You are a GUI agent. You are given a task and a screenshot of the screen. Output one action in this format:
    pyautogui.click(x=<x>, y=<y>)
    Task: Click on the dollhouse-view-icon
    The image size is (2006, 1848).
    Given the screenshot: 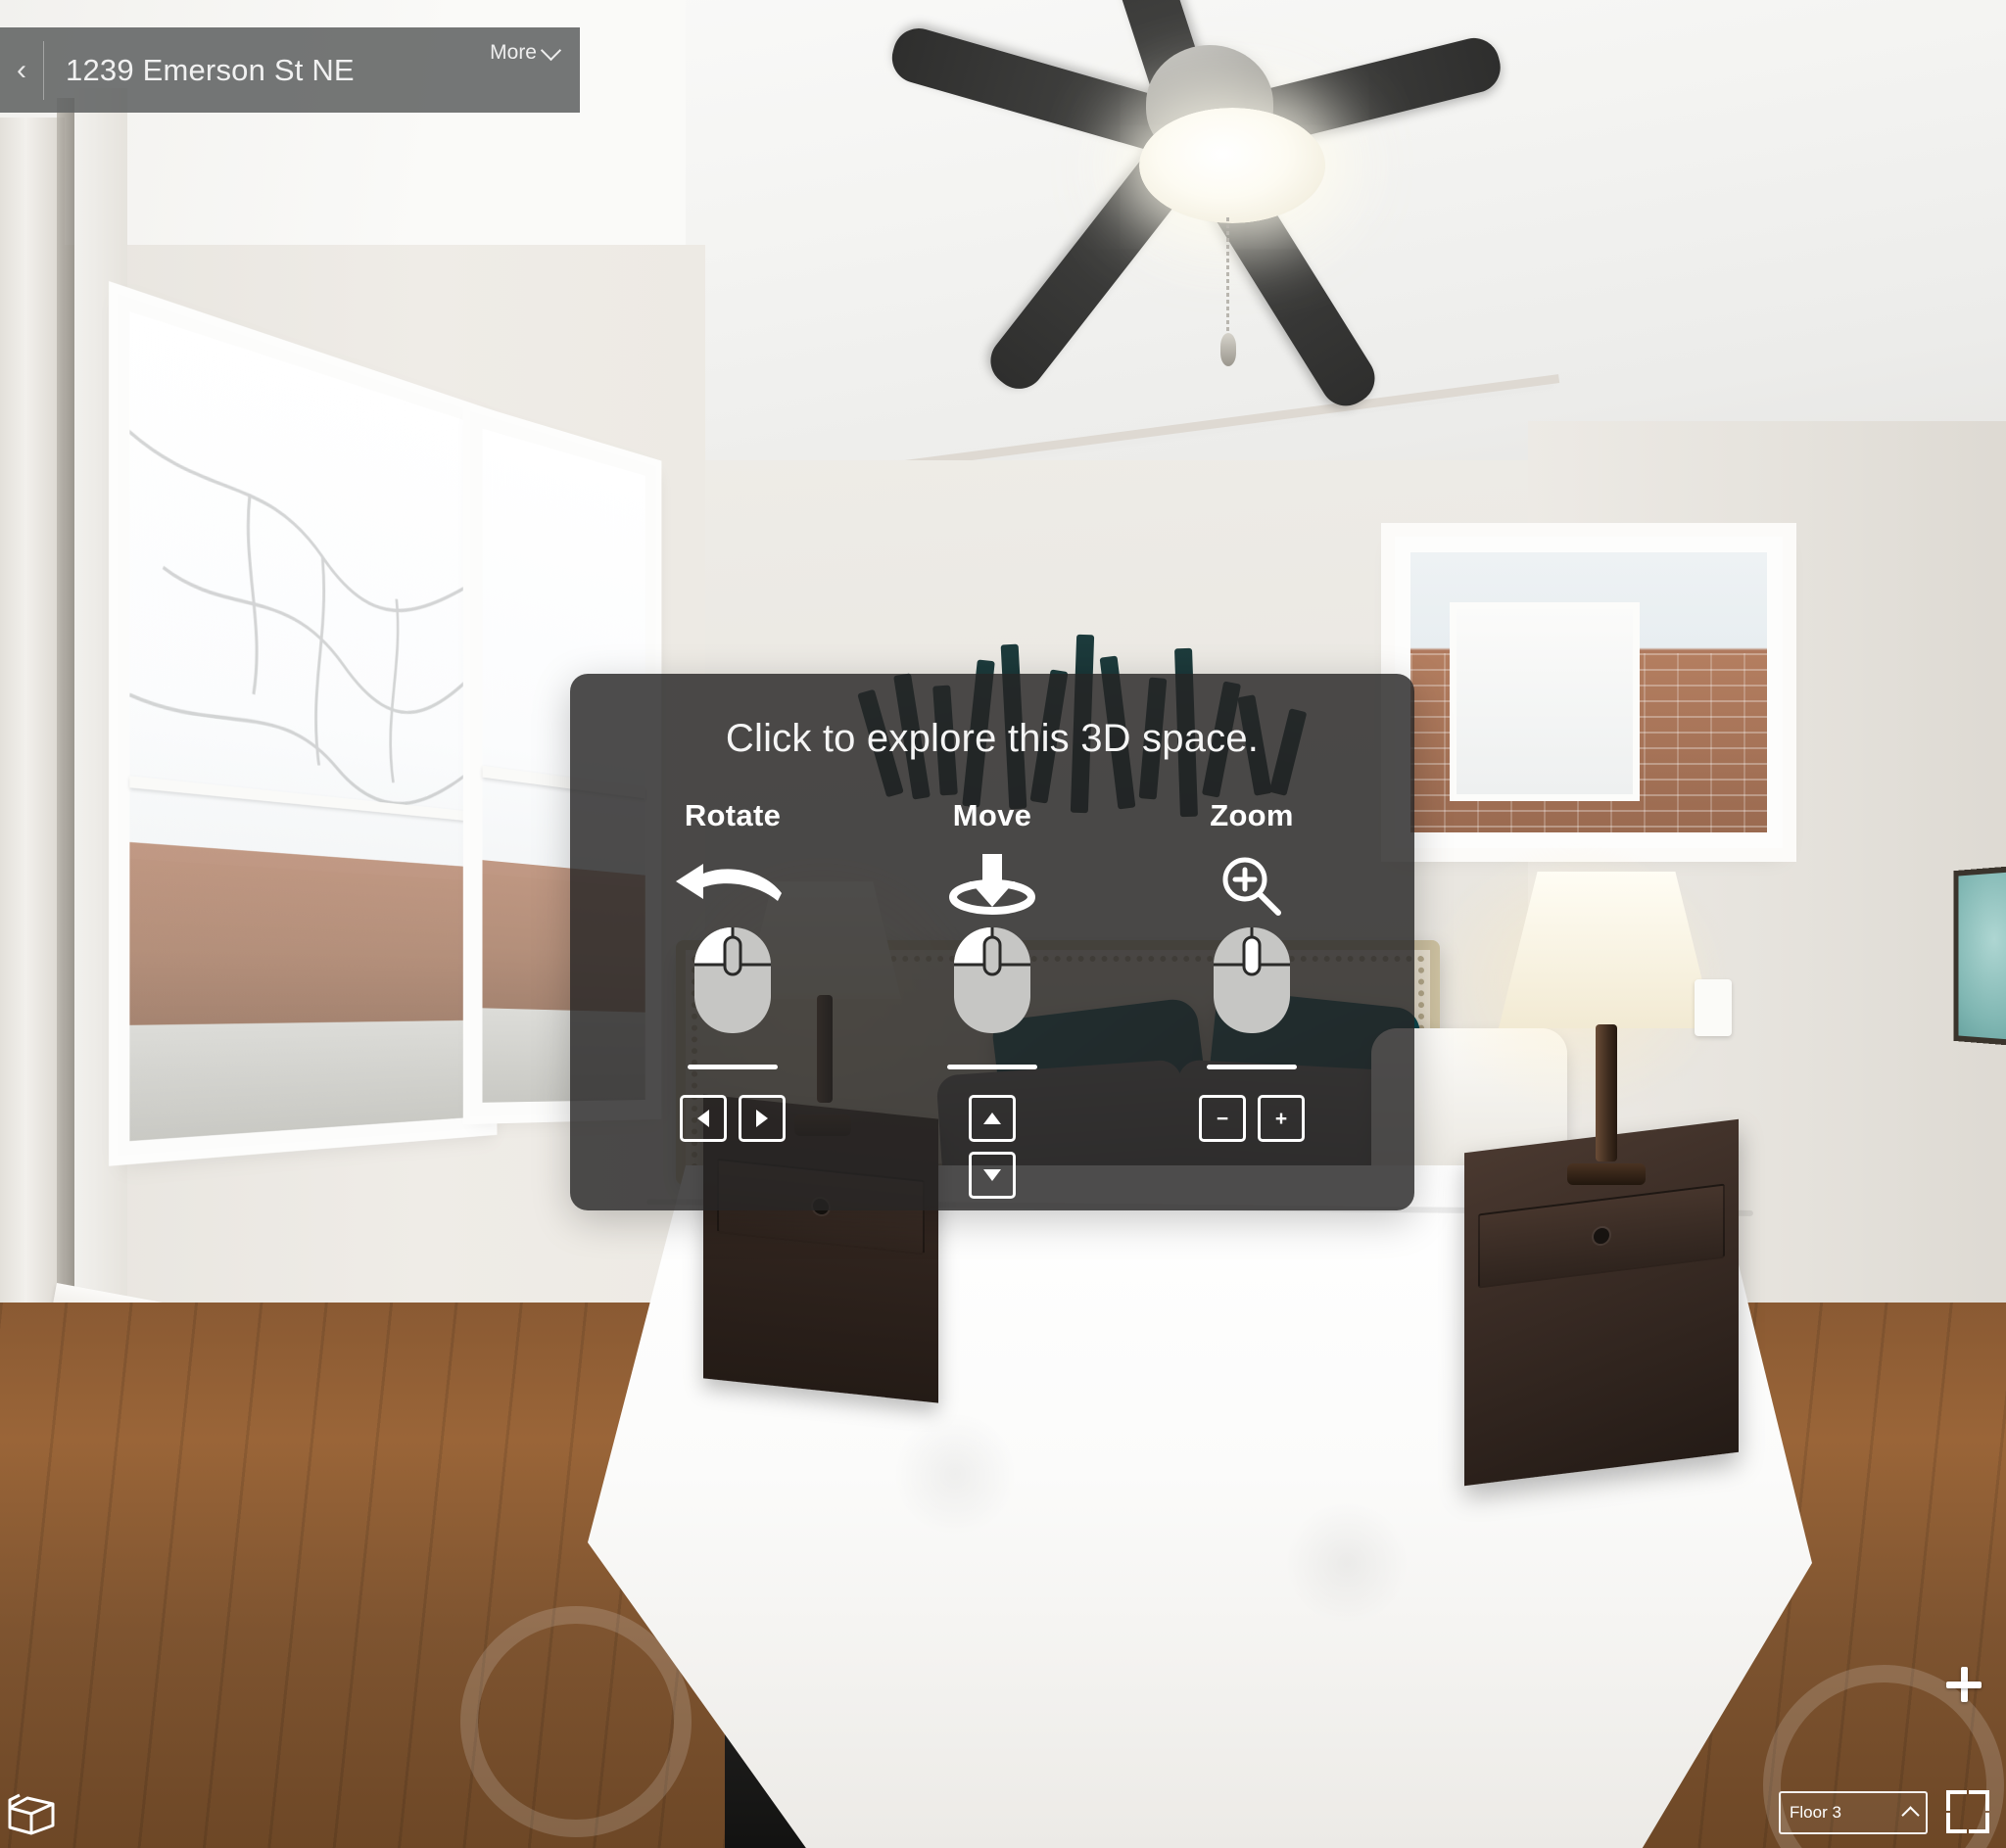 What is the action you would take?
    pyautogui.click(x=31, y=1814)
    